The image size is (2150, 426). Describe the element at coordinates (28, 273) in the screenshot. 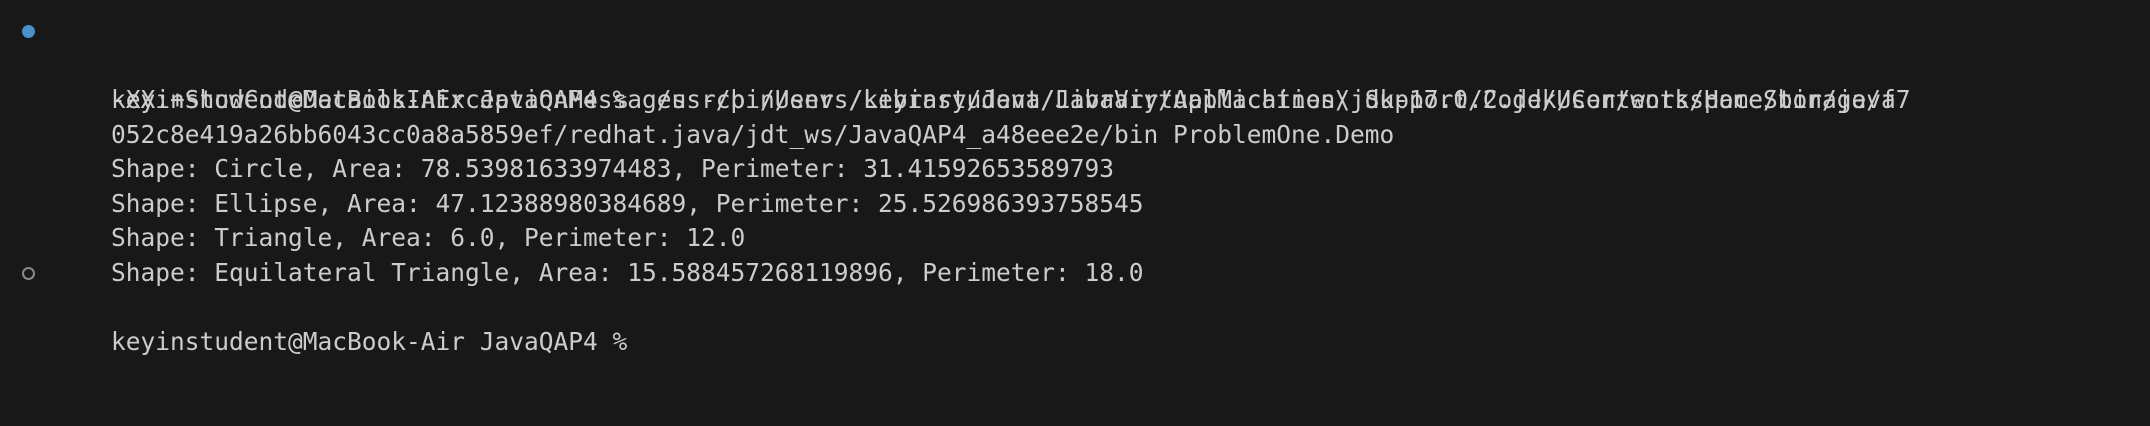

I see `prompt-decoration-icon` at that location.